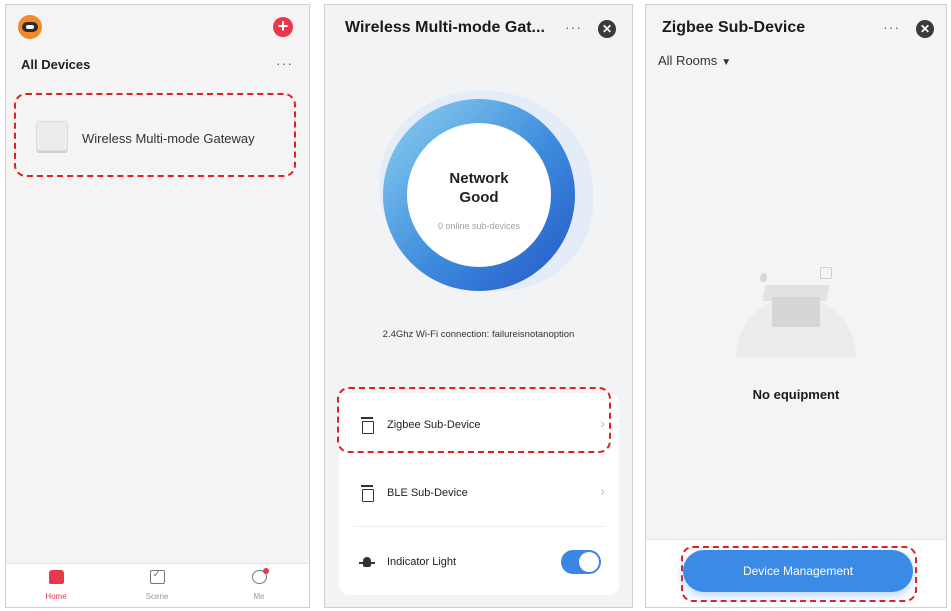 This screenshot has width=951, height=611. I want to click on online-sub-devices-count: 0 online sub-devices, so click(479, 226).